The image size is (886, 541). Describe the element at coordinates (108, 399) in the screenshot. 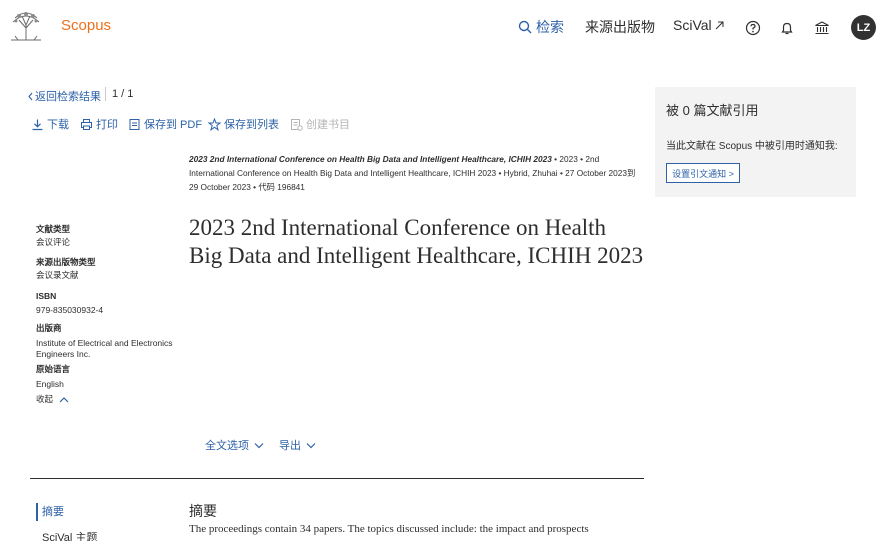

I see `collapse-metadata-toggle: 收起` at that location.